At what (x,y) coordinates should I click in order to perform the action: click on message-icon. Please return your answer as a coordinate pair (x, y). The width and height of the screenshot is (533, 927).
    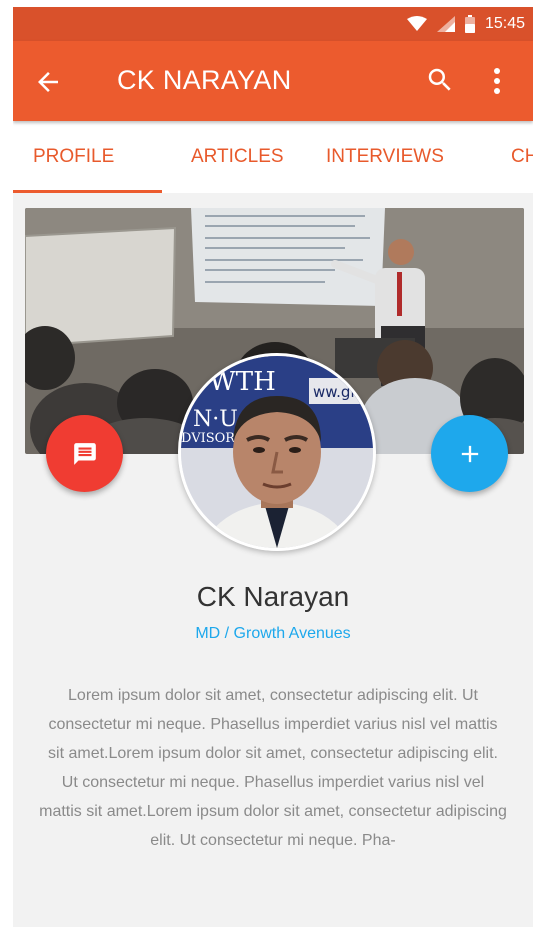
    Looking at the image, I should click on (84, 453).